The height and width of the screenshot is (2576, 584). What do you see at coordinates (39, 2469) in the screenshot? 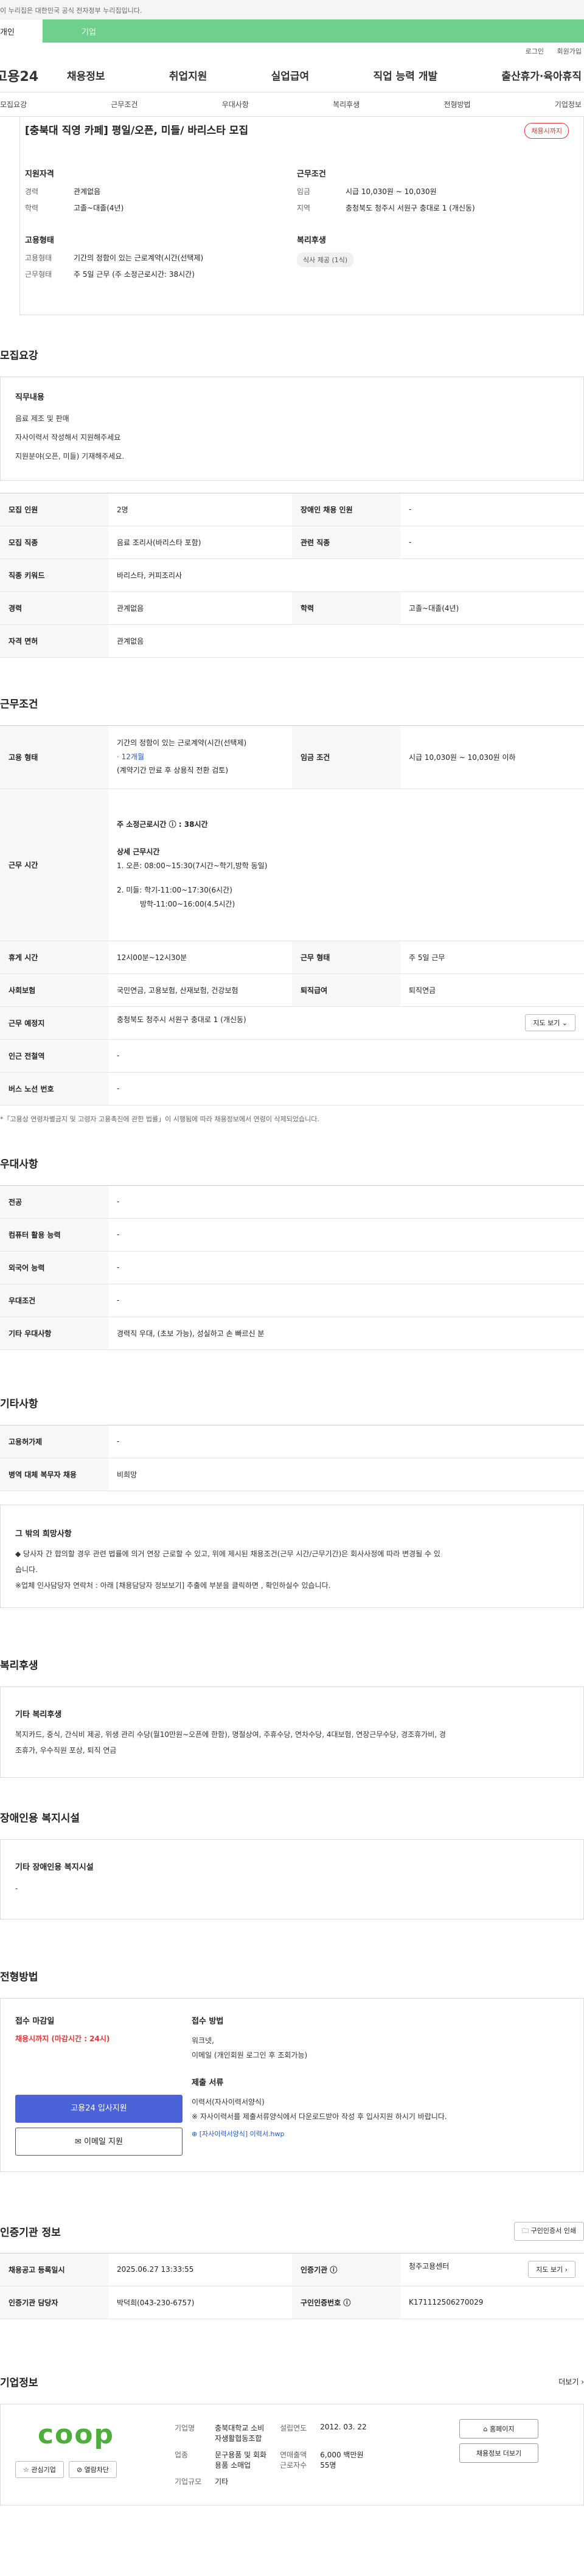
I see `favorite-company-button: ☆ 관심기업` at bounding box center [39, 2469].